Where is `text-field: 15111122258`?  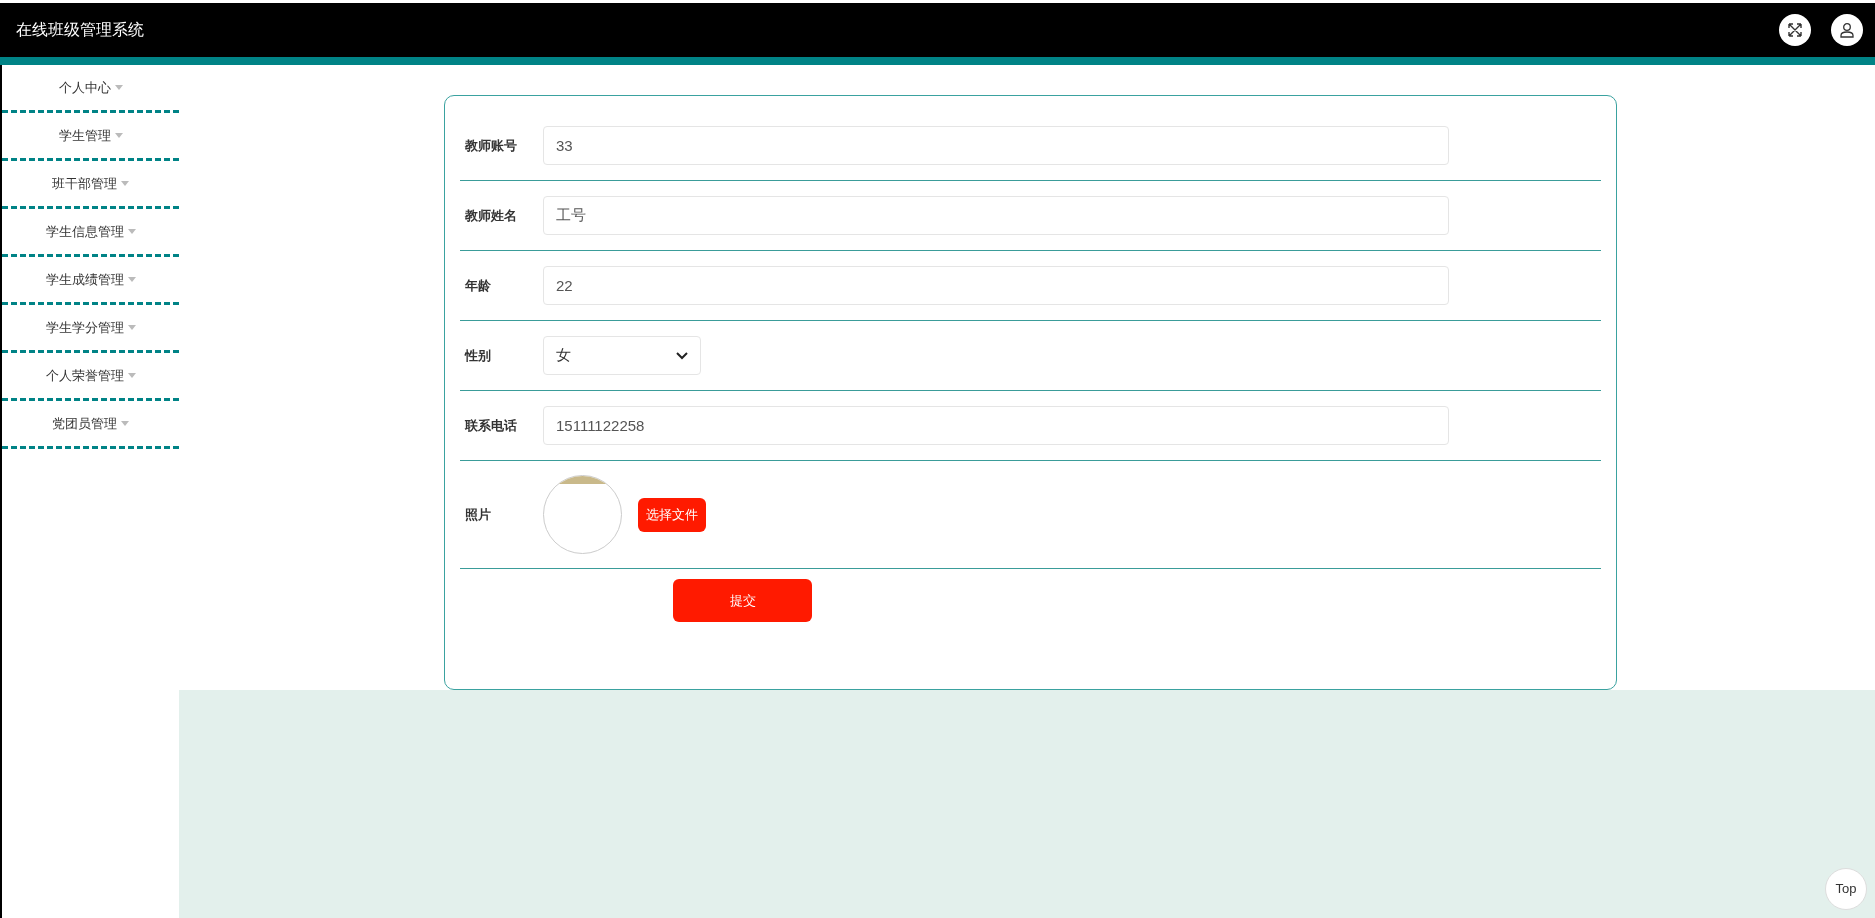
text-field: 15111122258 is located at coordinates (996, 425).